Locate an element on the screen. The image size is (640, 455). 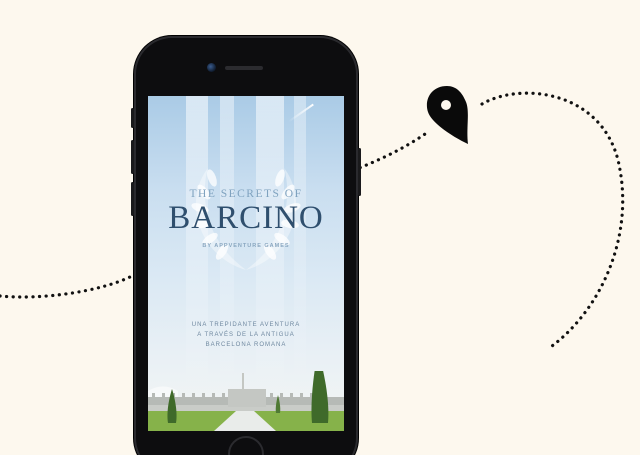
game-title: BARCINO is located at coordinates (246, 218).